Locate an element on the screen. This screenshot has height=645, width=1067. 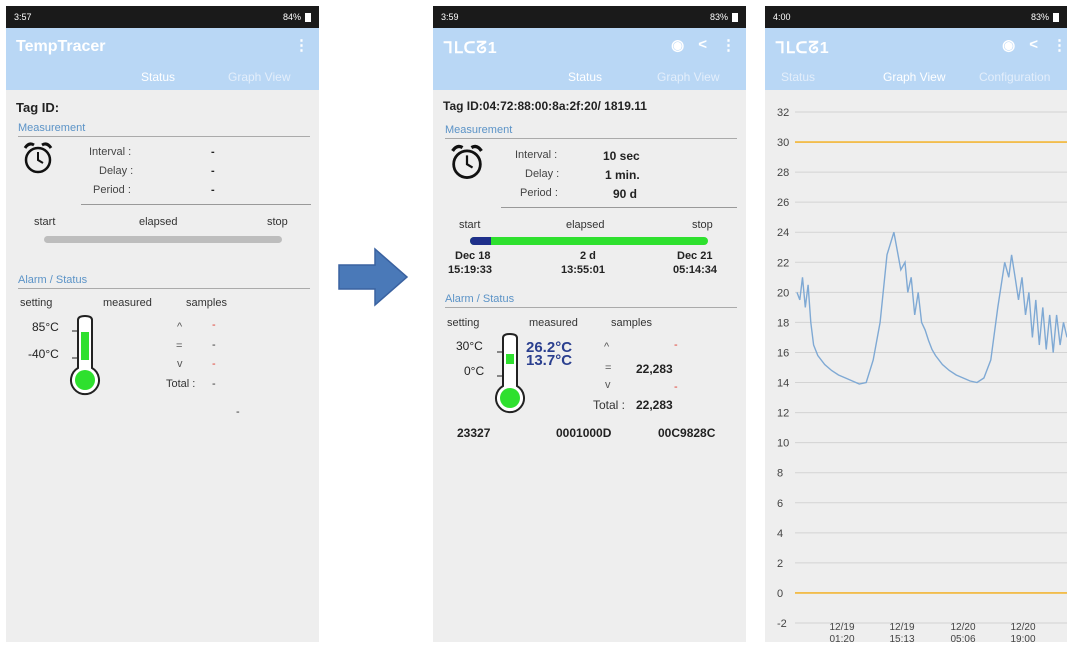
high-setting: 30°C is located at coordinates (469, 346).